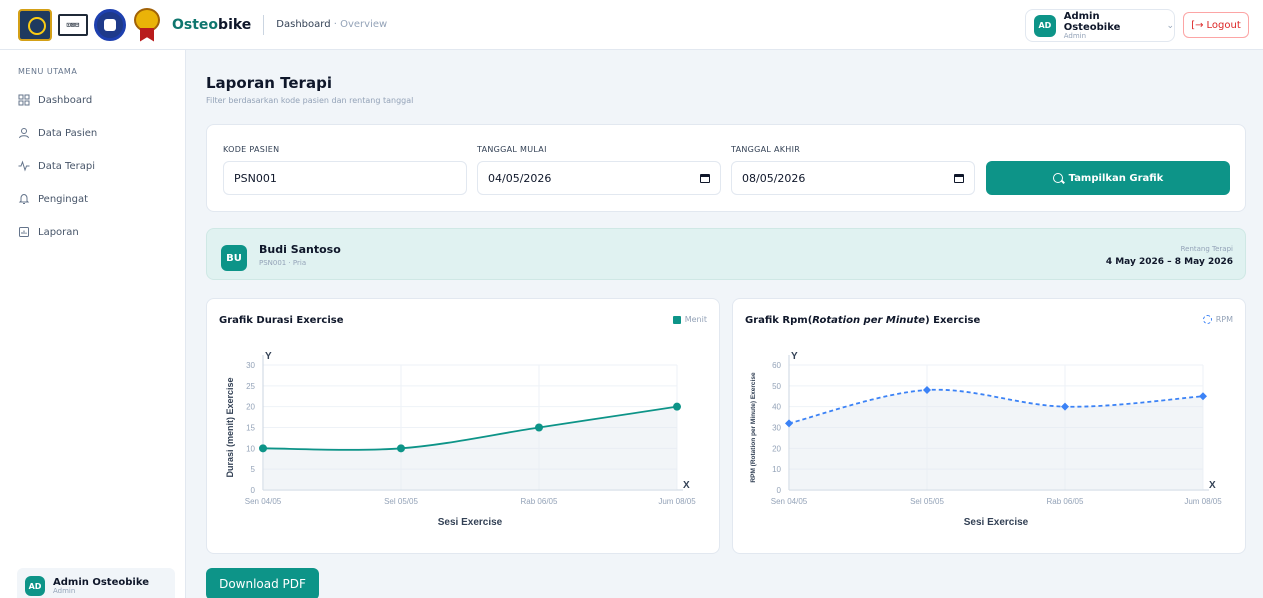  Describe the element at coordinates (234, 258) in the screenshot. I see `patient-avatar: BU` at that location.